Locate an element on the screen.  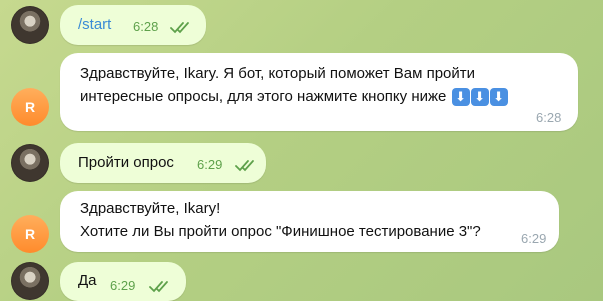
command-link: /start is located at coordinates (94, 25).